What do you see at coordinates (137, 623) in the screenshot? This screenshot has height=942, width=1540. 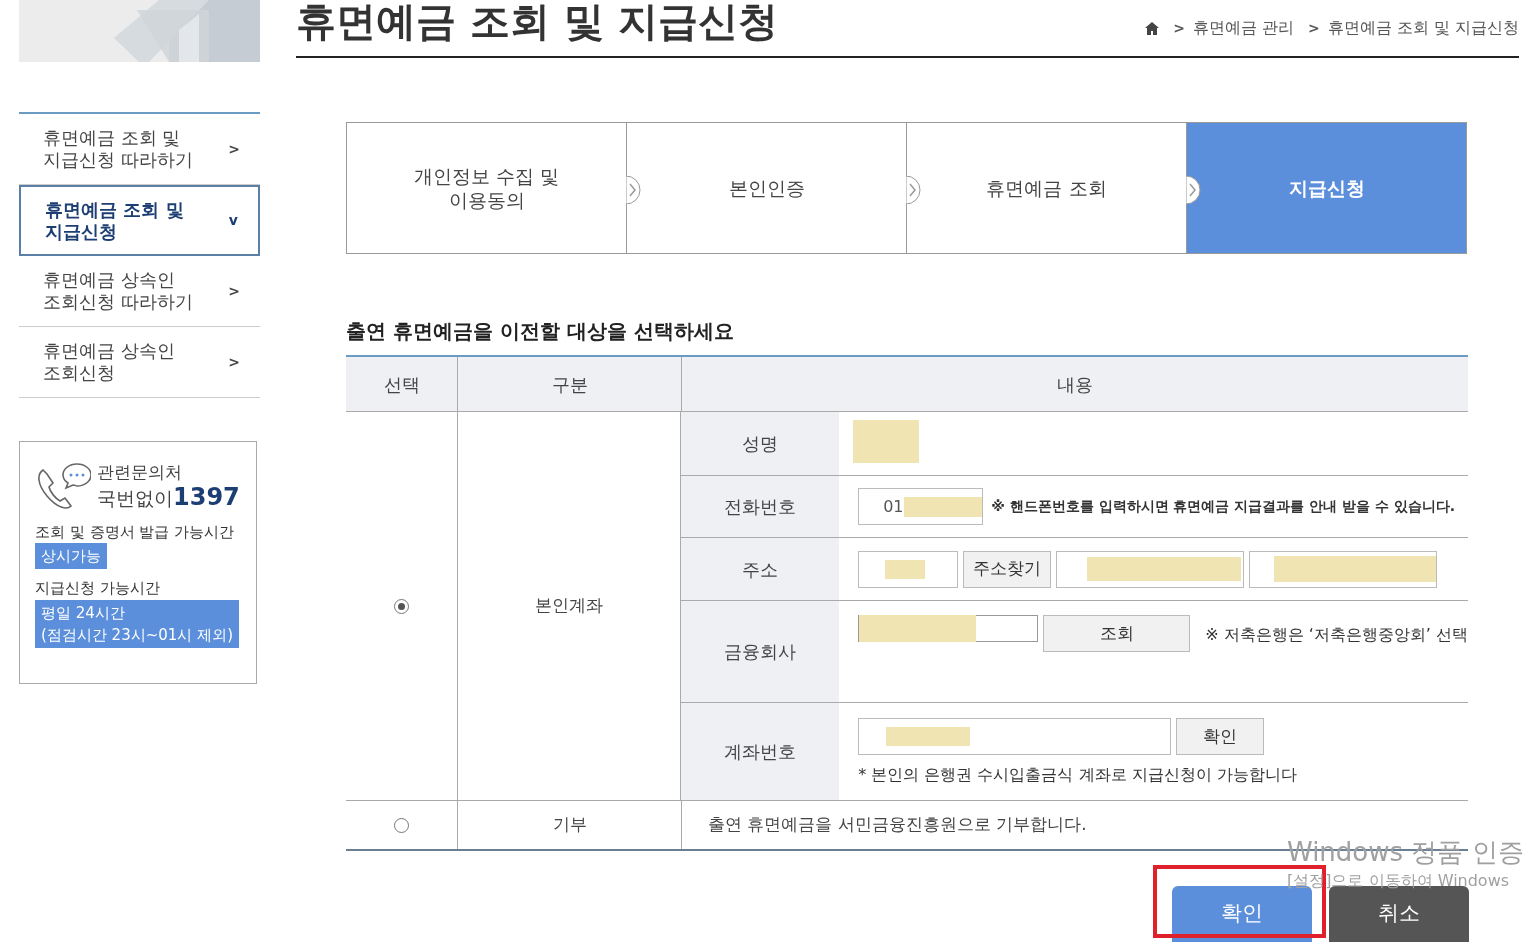 I see `hours-badge: 평일 24시간 (점검시간 23시~01시 제외)` at bounding box center [137, 623].